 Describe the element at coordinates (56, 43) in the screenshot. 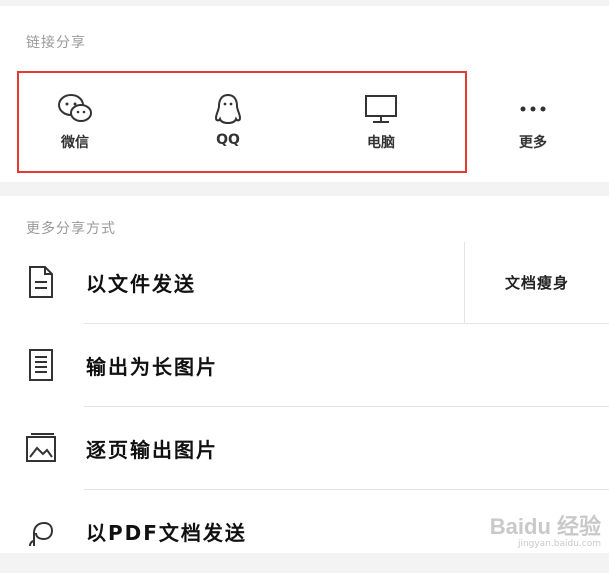

I see `link-share-title: 链接分享` at that location.